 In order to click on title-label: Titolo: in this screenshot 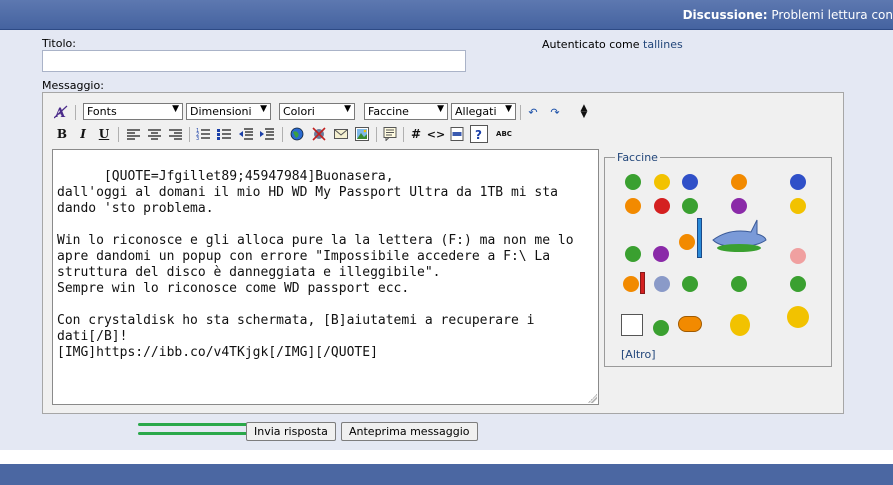, I will do `click(59, 43)`.